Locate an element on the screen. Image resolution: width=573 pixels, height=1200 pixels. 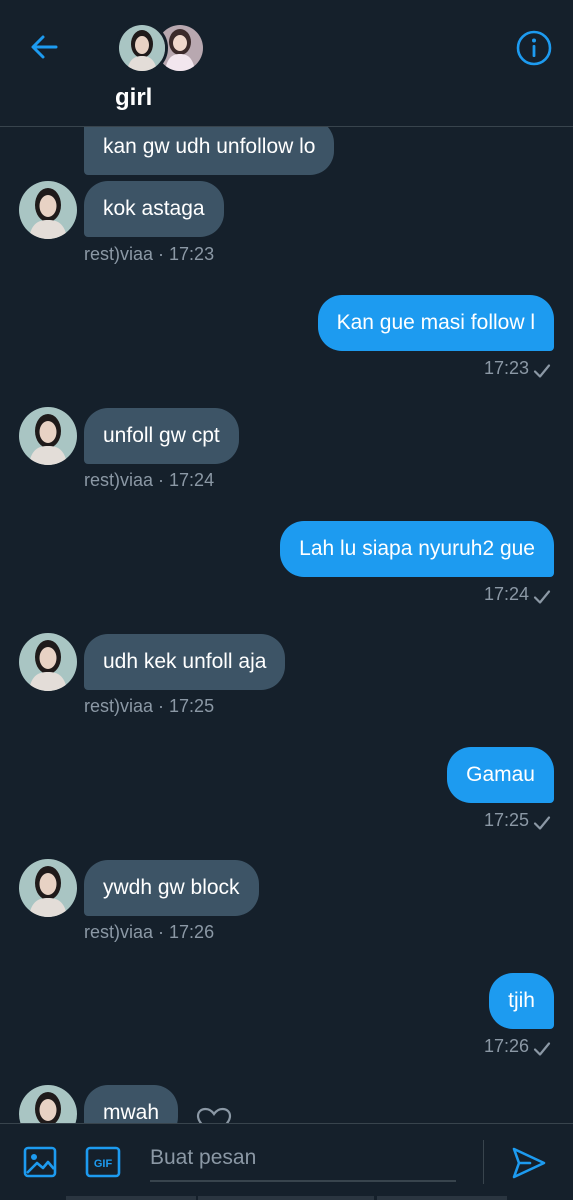
message-bubble-incoming: unfoll gw cpt is located at coordinates (161, 436).